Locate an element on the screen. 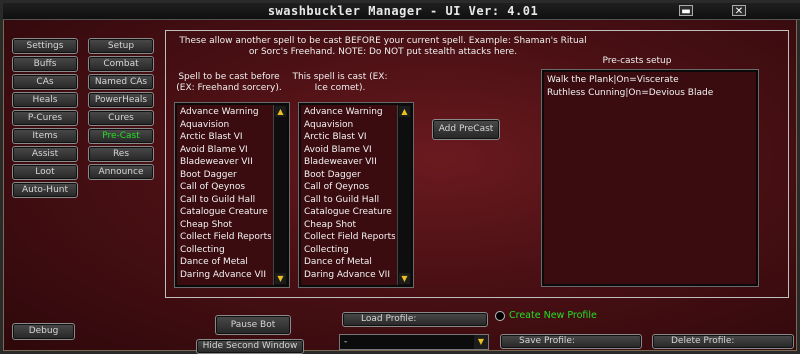  profile-select: - ▼ is located at coordinates (414, 342).